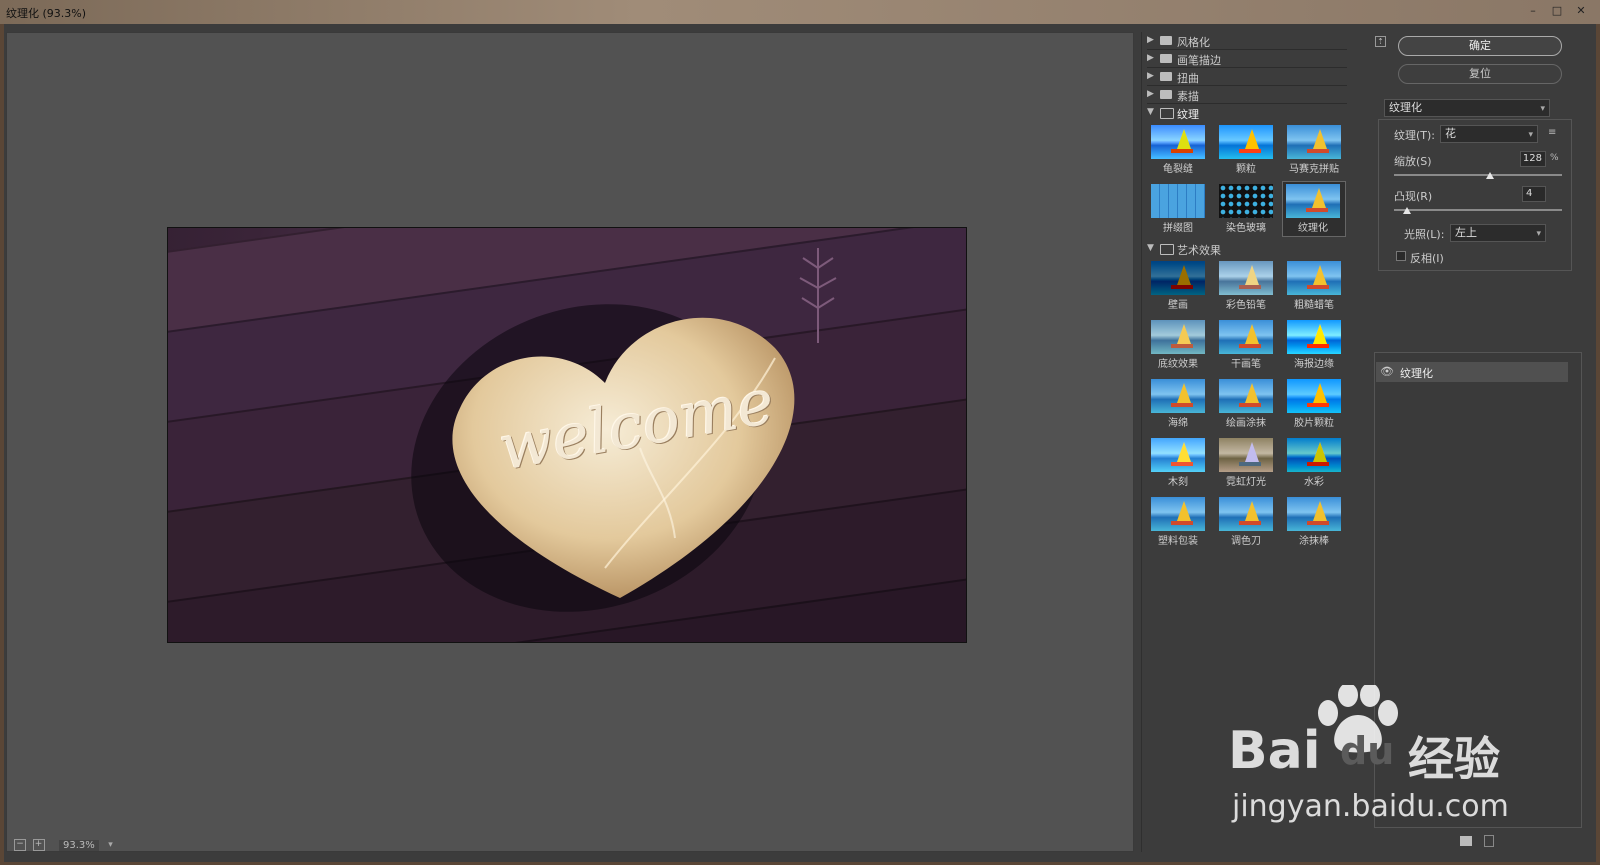 The height and width of the screenshot is (865, 1600). I want to click on zoom-out-button: −, so click(20, 845).